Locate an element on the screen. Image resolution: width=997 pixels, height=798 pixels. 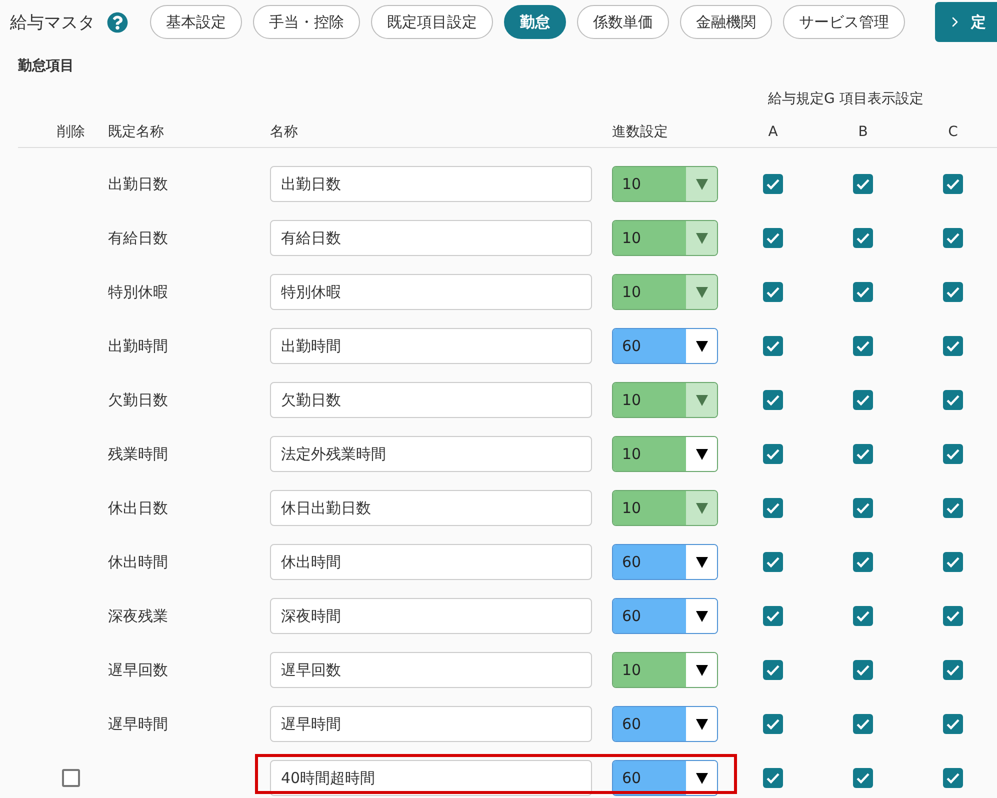
delete-checkbox is located at coordinates (71, 778).